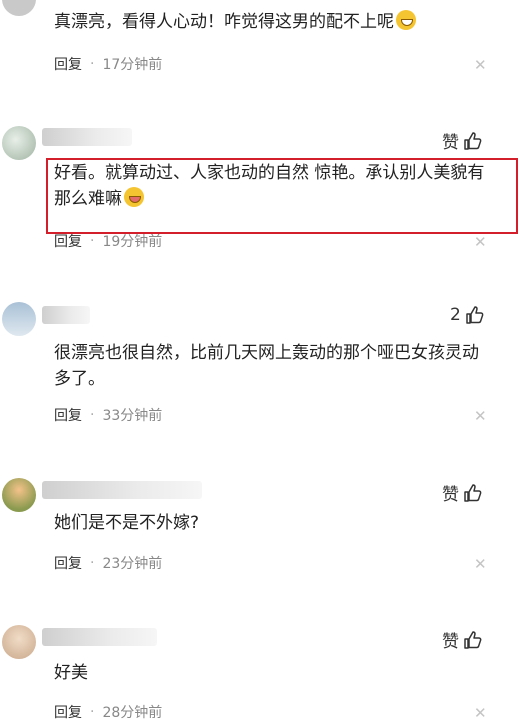  I want to click on comment-text-content: 真漂亮，看得人心动！咋觉得这男的配不上呢, so click(224, 22).